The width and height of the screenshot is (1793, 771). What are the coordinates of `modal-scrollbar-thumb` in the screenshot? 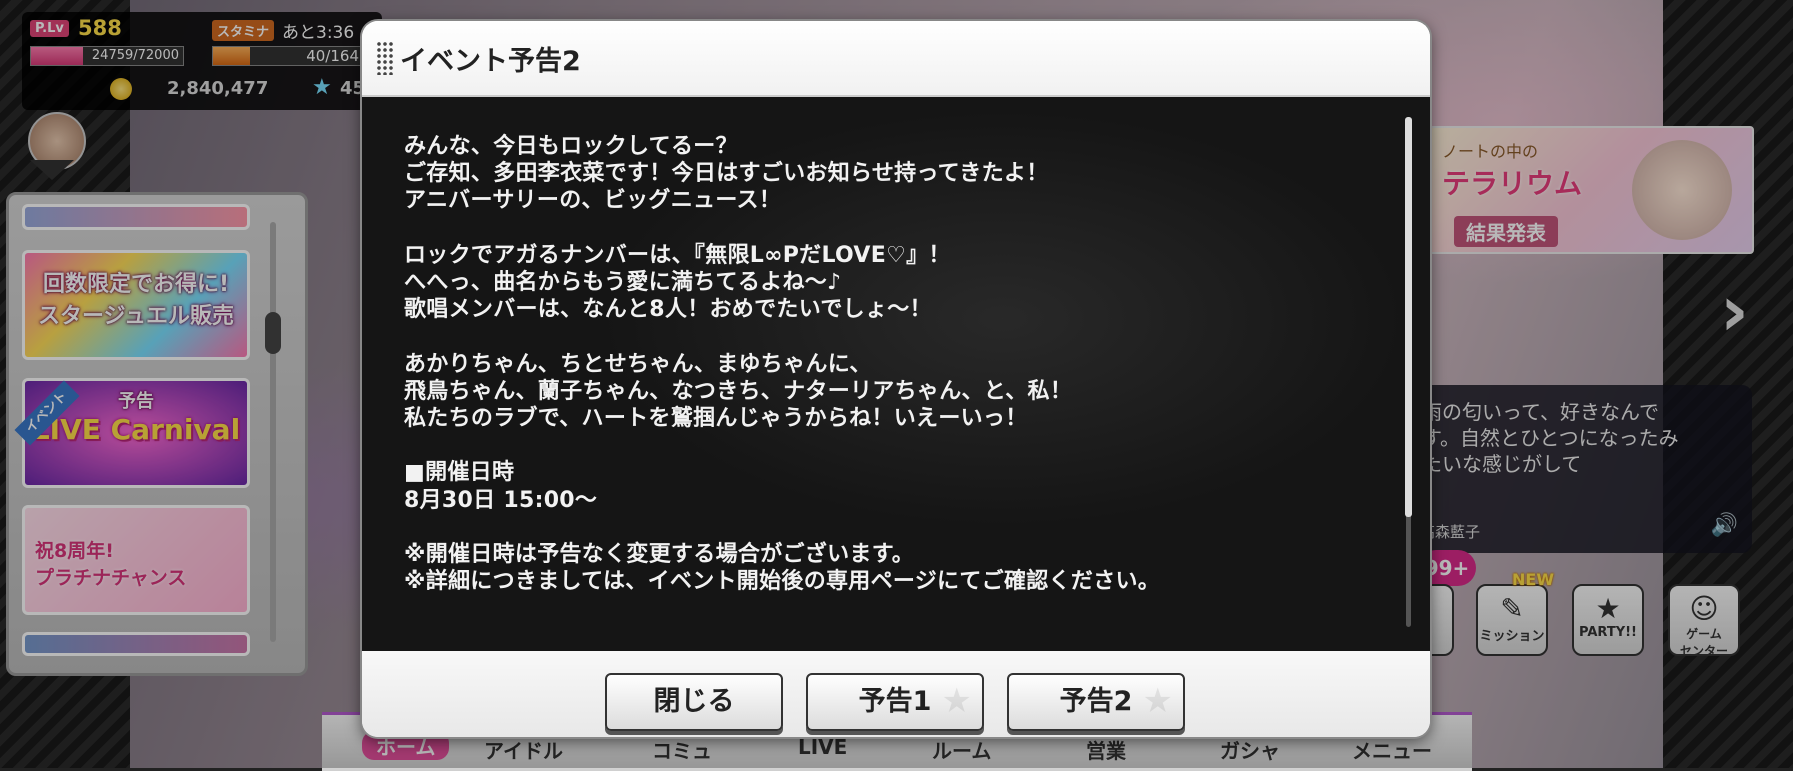 It's located at (1408, 317).